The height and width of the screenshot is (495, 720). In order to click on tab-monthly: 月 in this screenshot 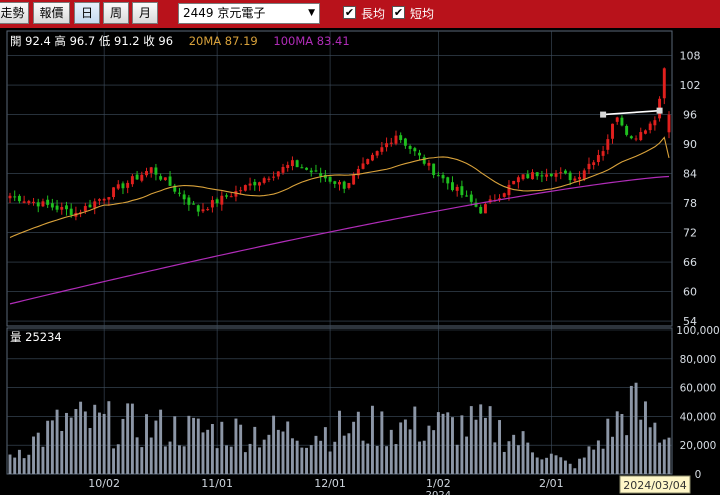, I will do `click(145, 13)`.